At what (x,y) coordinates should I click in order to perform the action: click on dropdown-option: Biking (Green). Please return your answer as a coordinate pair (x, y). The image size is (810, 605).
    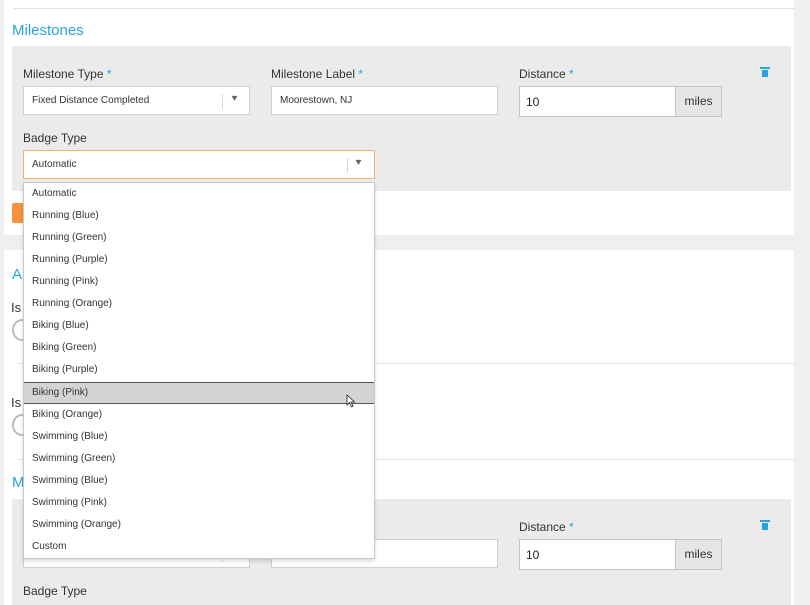
    Looking at the image, I should click on (199, 348).